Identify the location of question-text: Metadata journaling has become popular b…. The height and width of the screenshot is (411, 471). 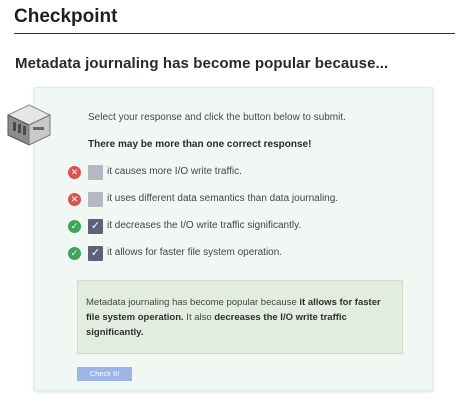
(202, 63).